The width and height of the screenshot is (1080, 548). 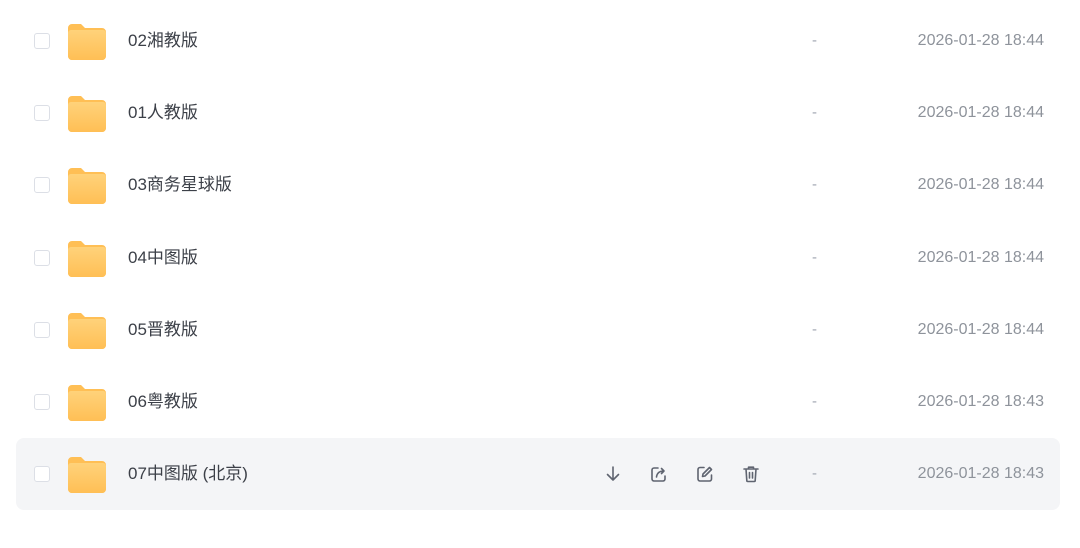 I want to click on share-button, so click(x=659, y=474).